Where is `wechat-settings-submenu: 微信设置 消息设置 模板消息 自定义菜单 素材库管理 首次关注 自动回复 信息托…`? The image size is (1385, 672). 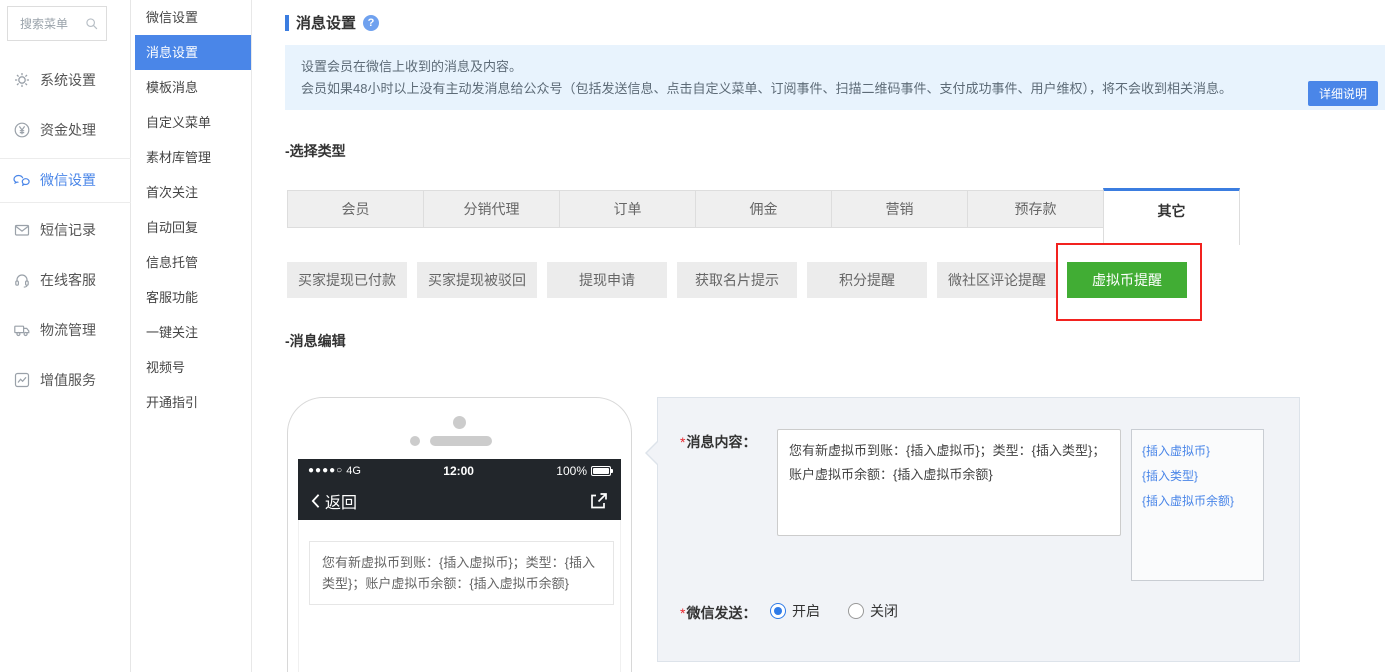
wechat-settings-submenu: 微信设置 消息设置 模板消息 自定义菜单 素材库管理 首次关注 自动回复 信息托… is located at coordinates (191, 336).